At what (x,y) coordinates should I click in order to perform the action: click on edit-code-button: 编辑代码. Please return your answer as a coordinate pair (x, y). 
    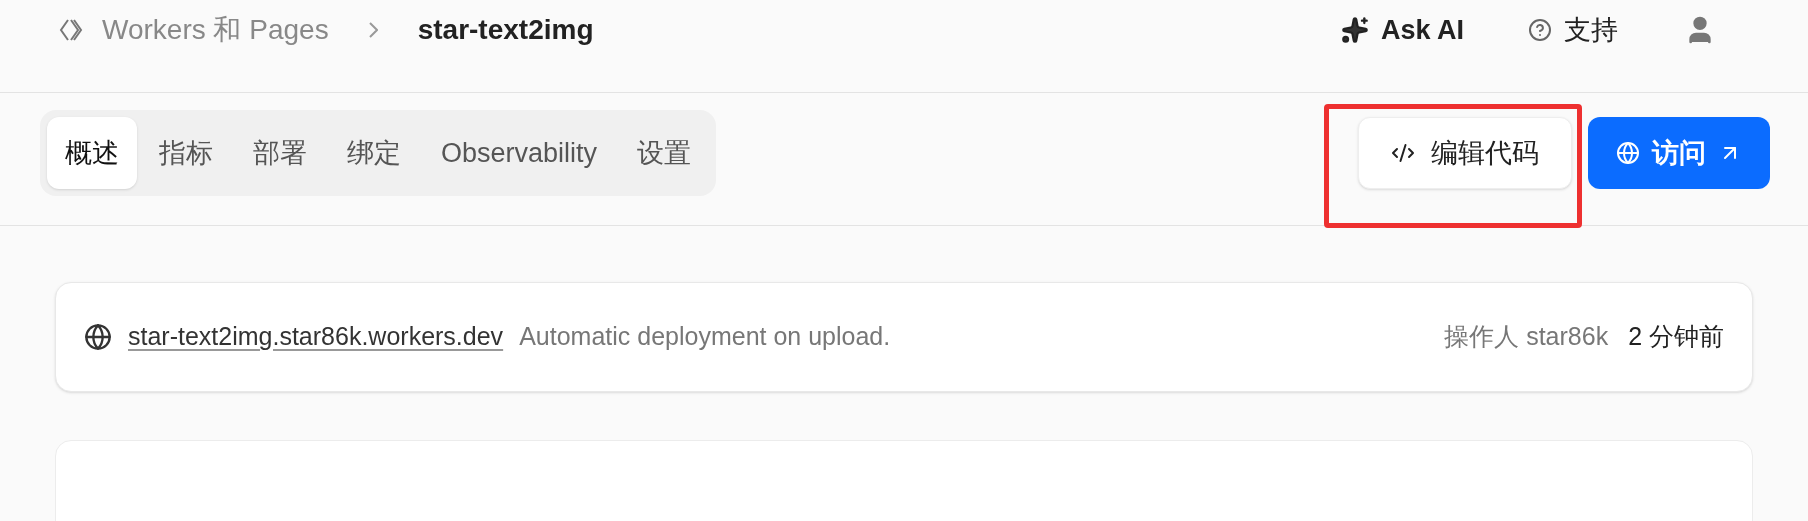
    Looking at the image, I should click on (1465, 153).